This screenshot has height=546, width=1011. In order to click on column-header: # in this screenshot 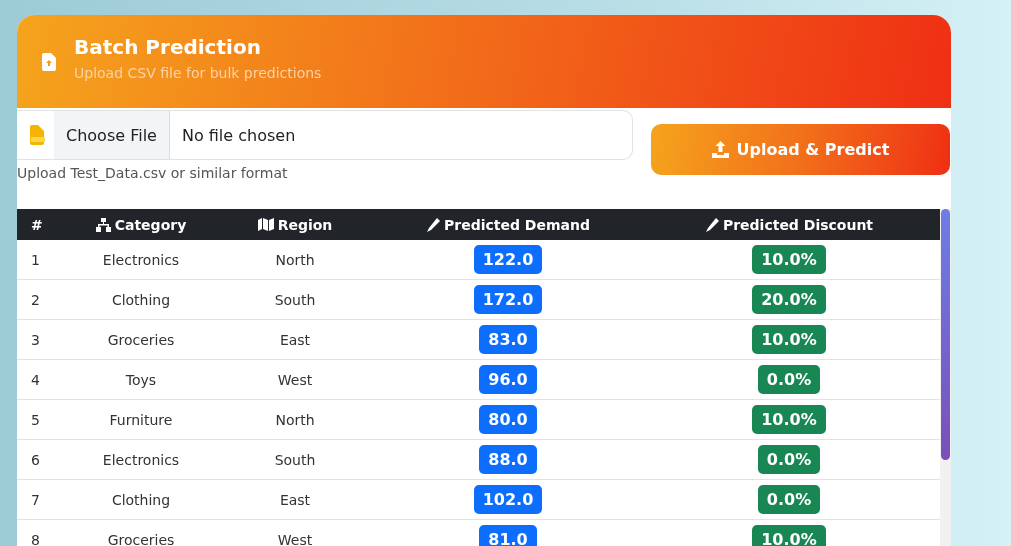, I will do `click(37, 224)`.